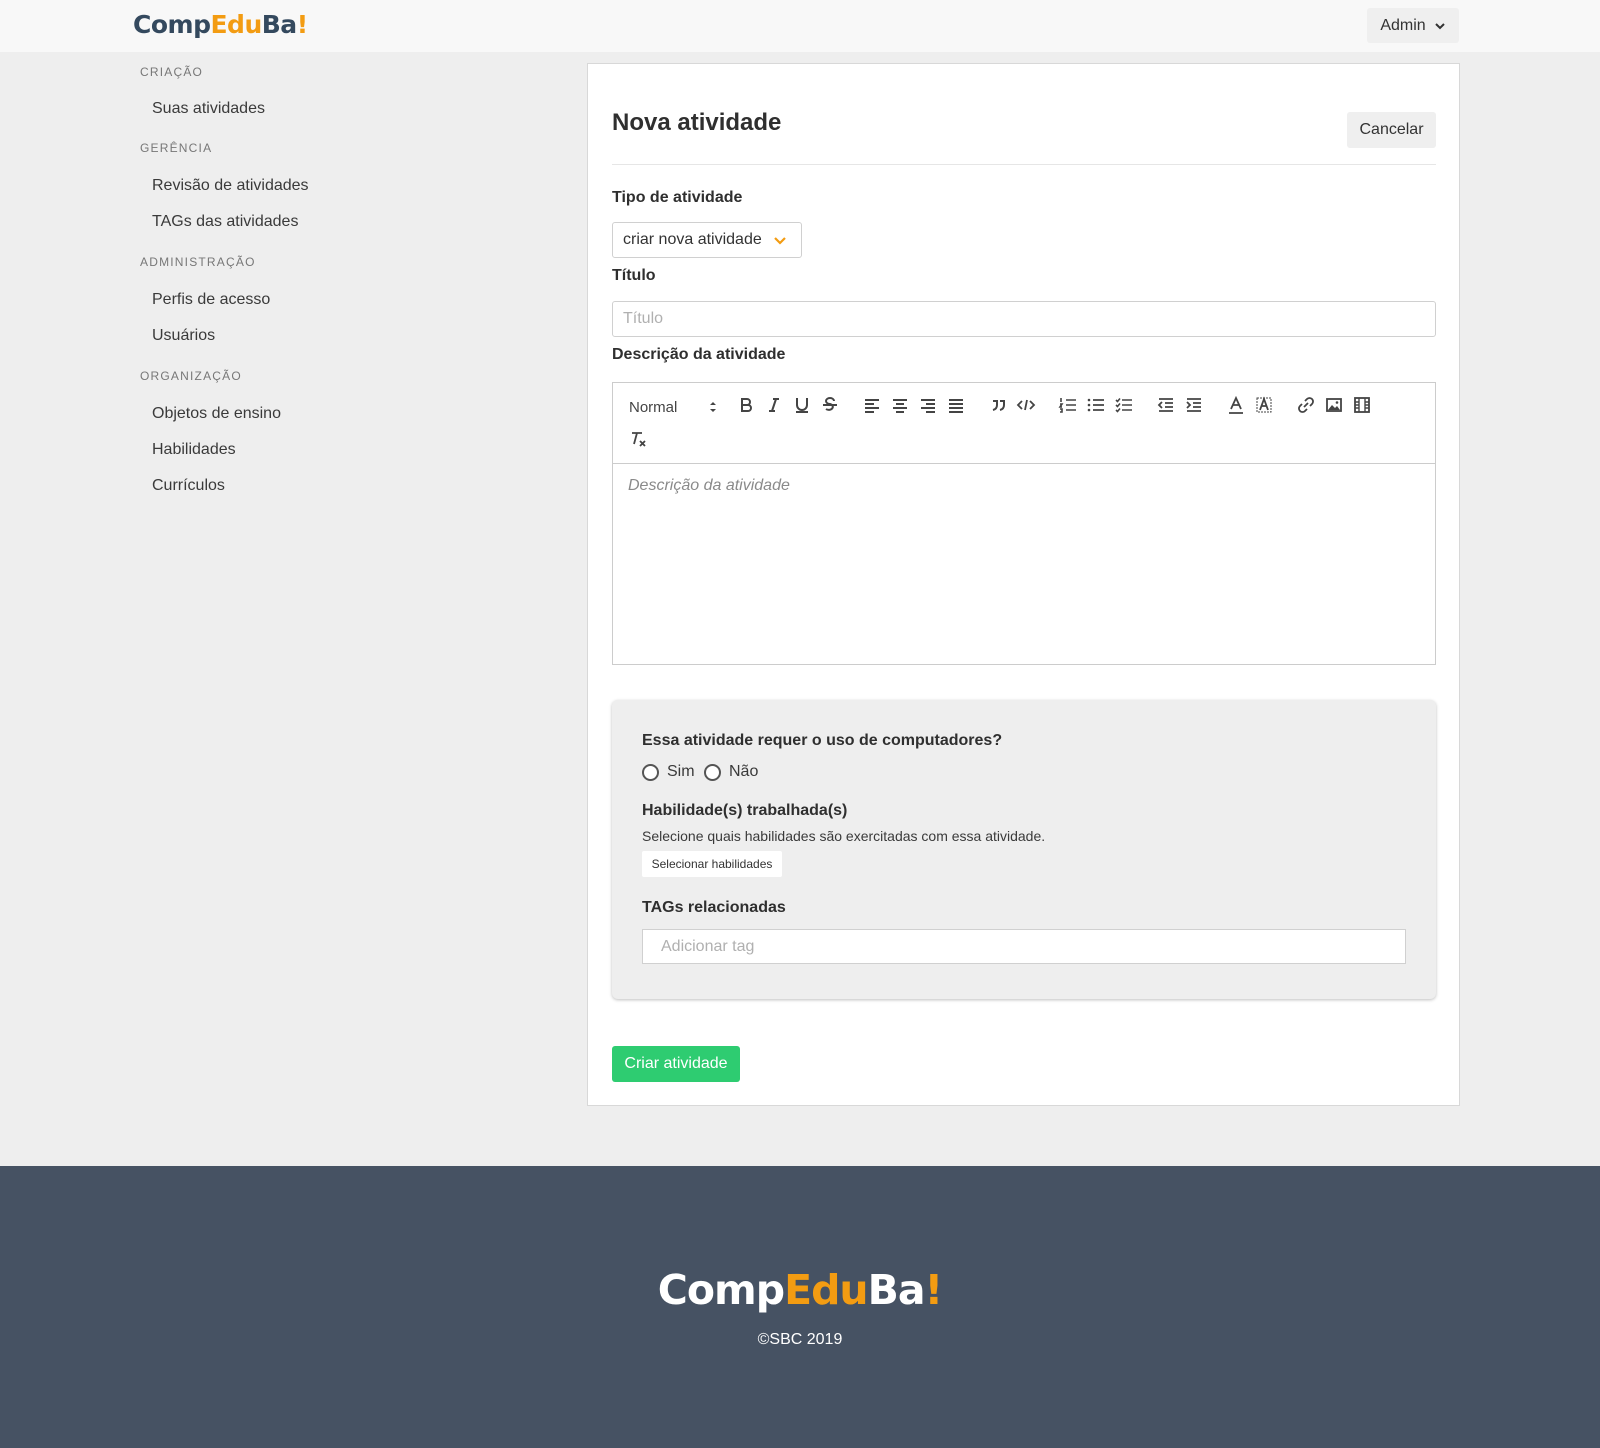 The width and height of the screenshot is (1600, 1448). I want to click on copyright-text: ©SBC 2019, so click(800, 1339).